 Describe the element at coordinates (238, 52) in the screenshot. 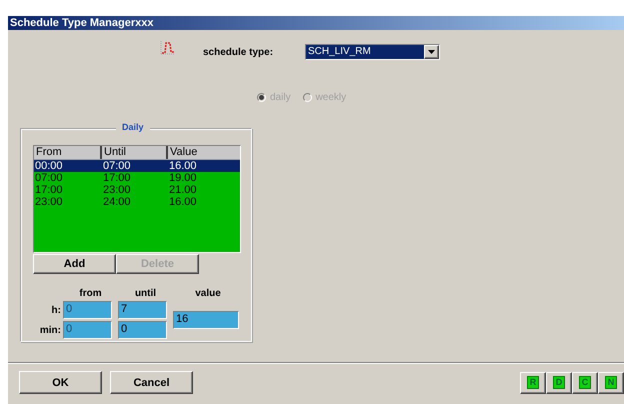

I see `schedule-type-label: schedule type:` at that location.